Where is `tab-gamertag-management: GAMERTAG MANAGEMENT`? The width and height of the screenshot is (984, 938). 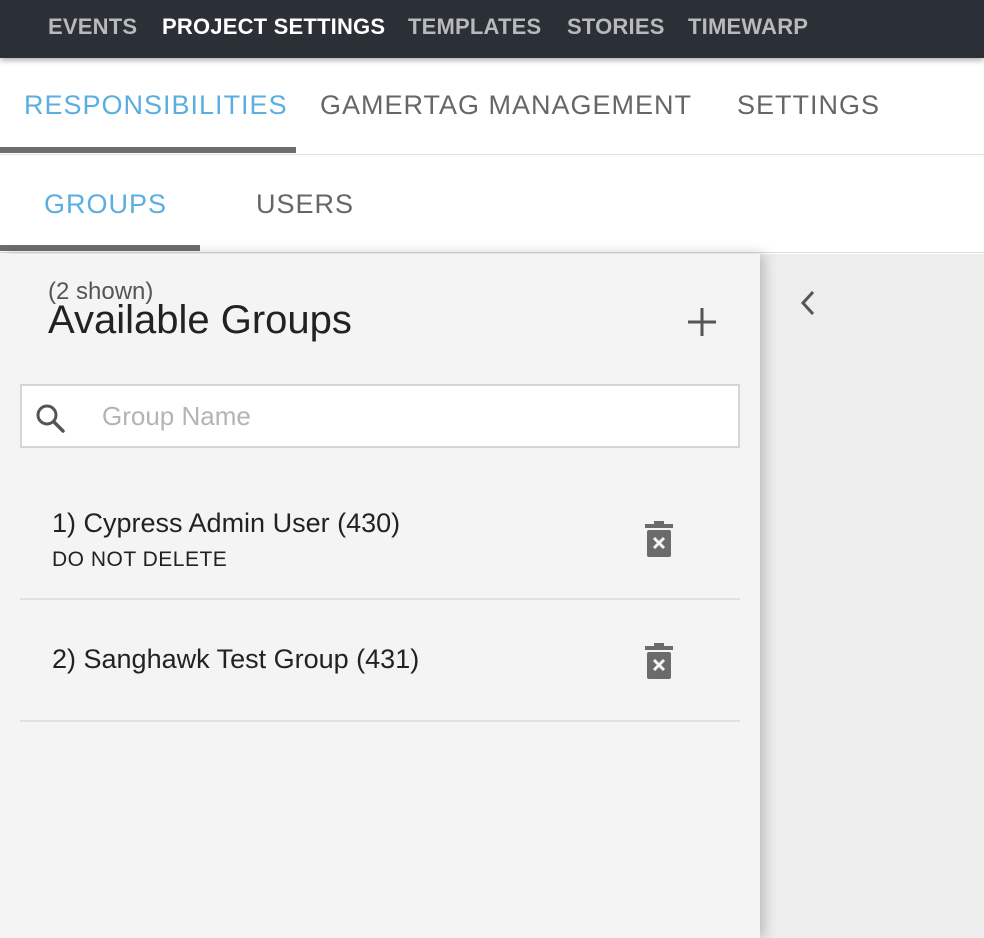
tab-gamertag-management: GAMERTAG MANAGEMENT is located at coordinates (506, 105).